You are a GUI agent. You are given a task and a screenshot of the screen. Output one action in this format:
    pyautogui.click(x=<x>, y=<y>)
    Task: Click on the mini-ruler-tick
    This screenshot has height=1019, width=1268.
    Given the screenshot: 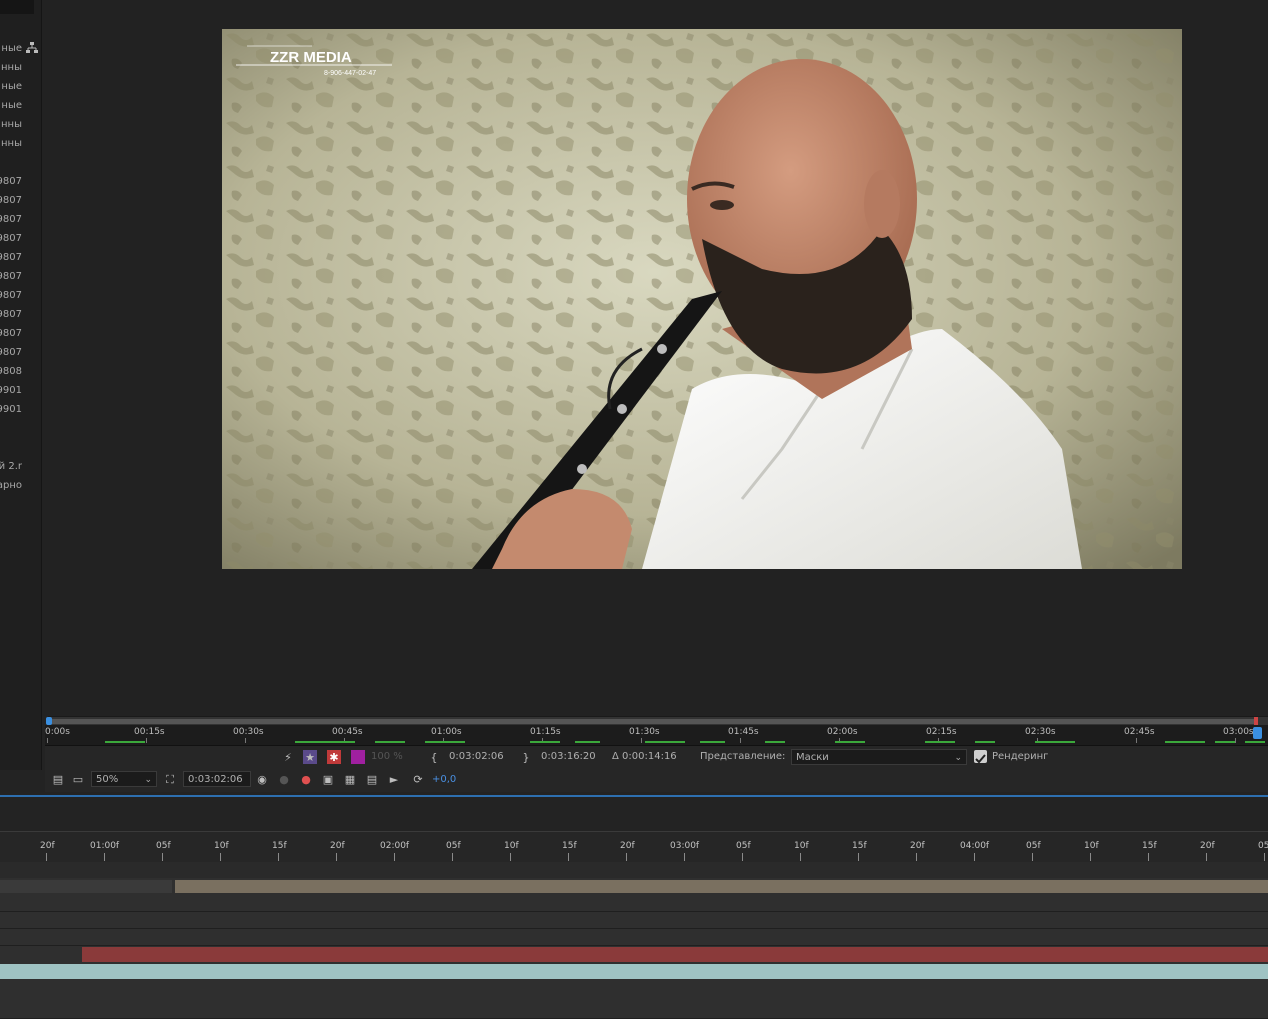 What is the action you would take?
    pyautogui.click(x=1235, y=740)
    